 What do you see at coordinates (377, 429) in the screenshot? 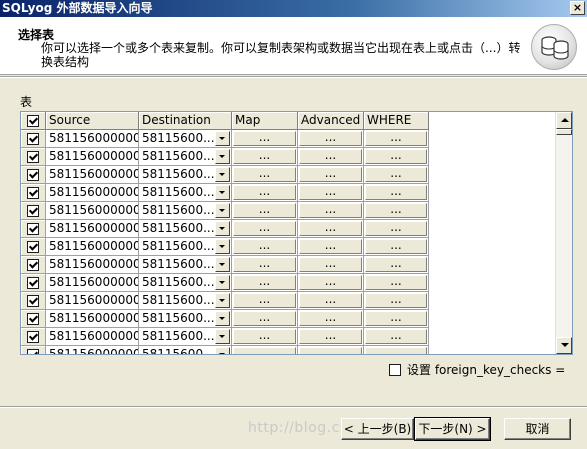
I see `back-button: < 上一步(B)` at bounding box center [377, 429].